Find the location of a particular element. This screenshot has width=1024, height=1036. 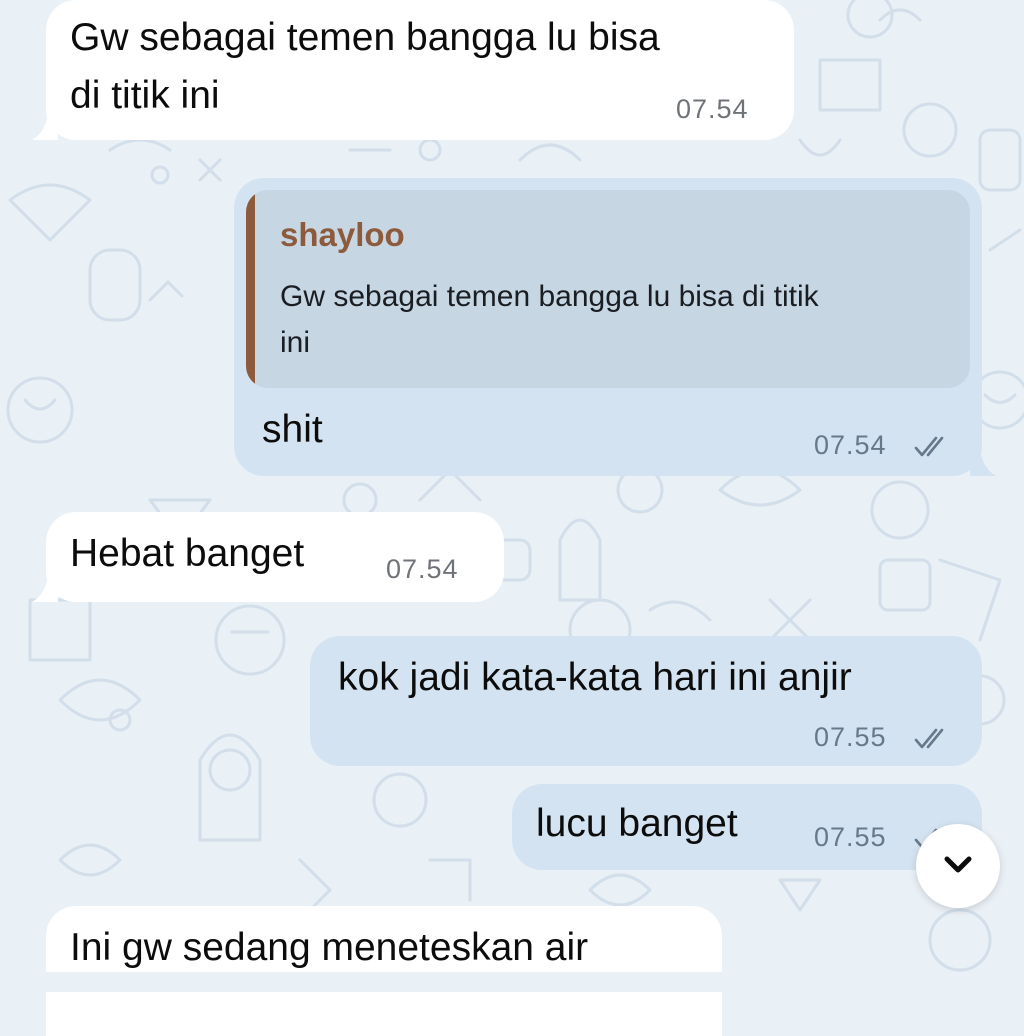

message-text: di titik ini is located at coordinates (145, 95).